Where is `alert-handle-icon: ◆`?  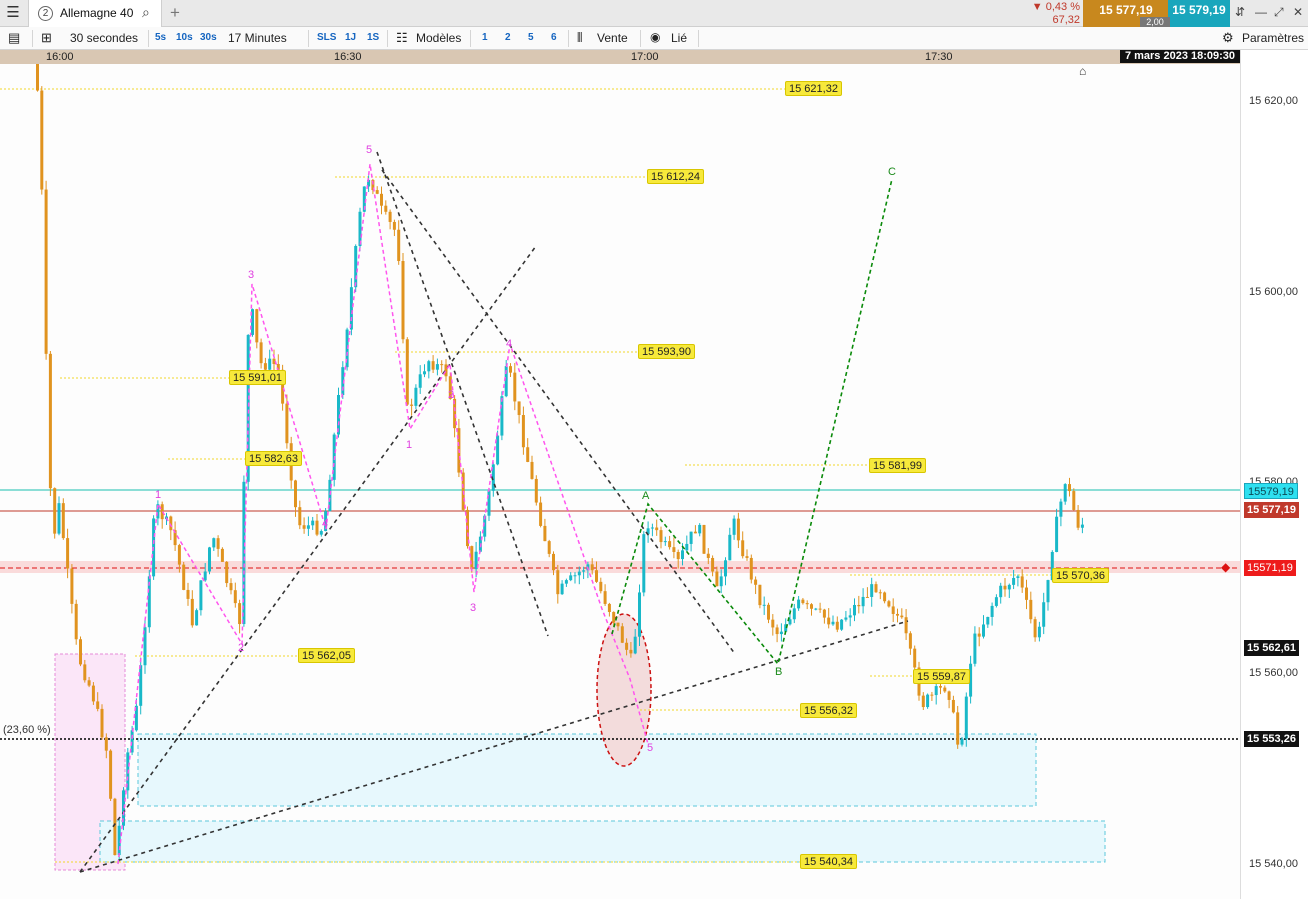 alert-handle-icon: ◆ is located at coordinates (1225, 567).